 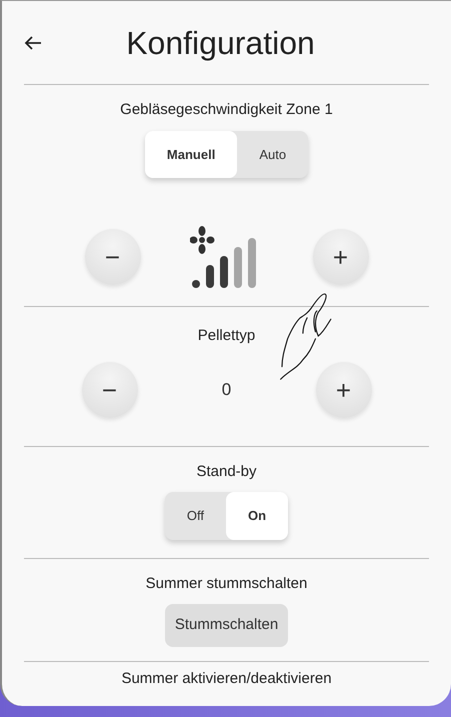 I want to click on segment-option: Manuell, so click(x=191, y=154).